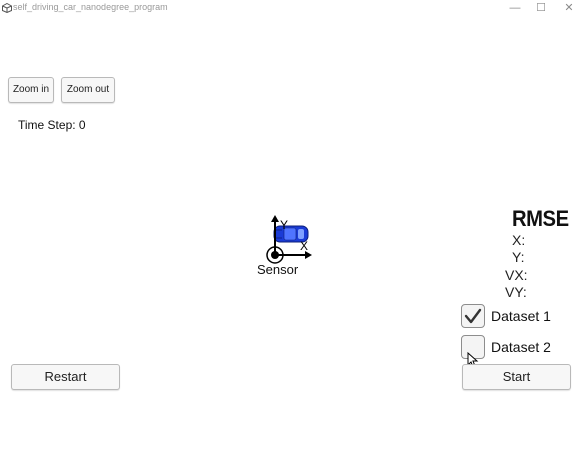  I want to click on window-title: self_driving_car_nanodegree_program, so click(90, 7).